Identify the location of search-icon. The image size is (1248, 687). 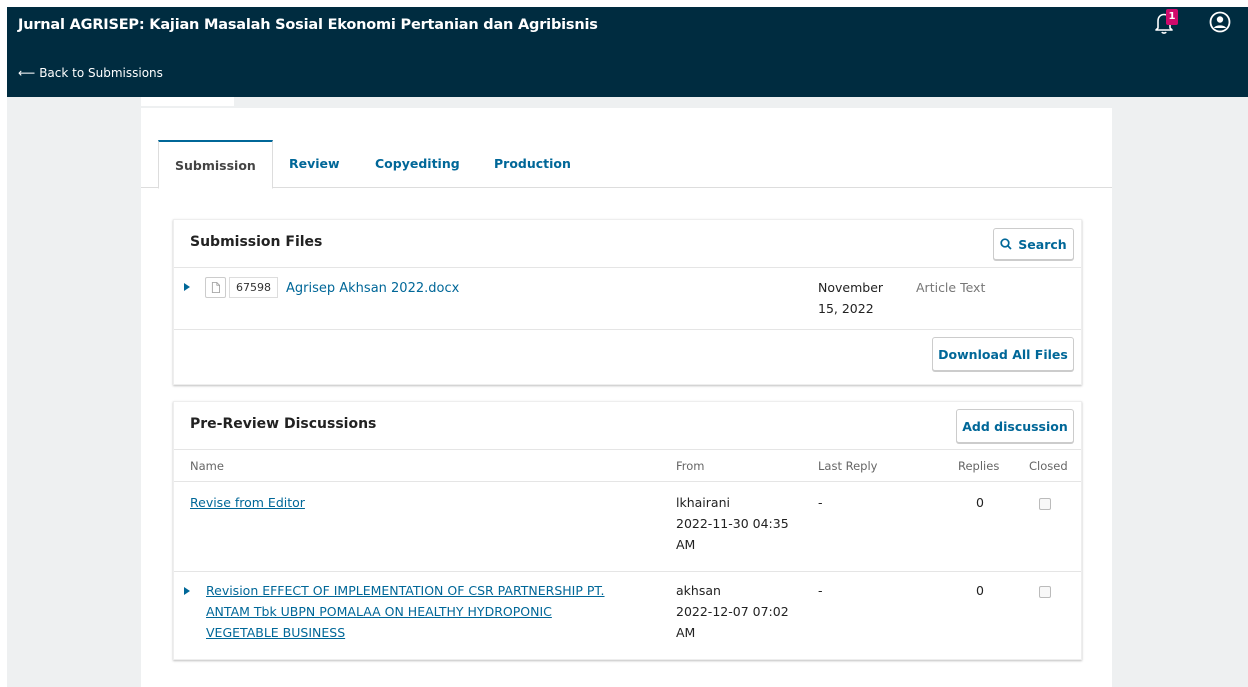
(1006, 244).